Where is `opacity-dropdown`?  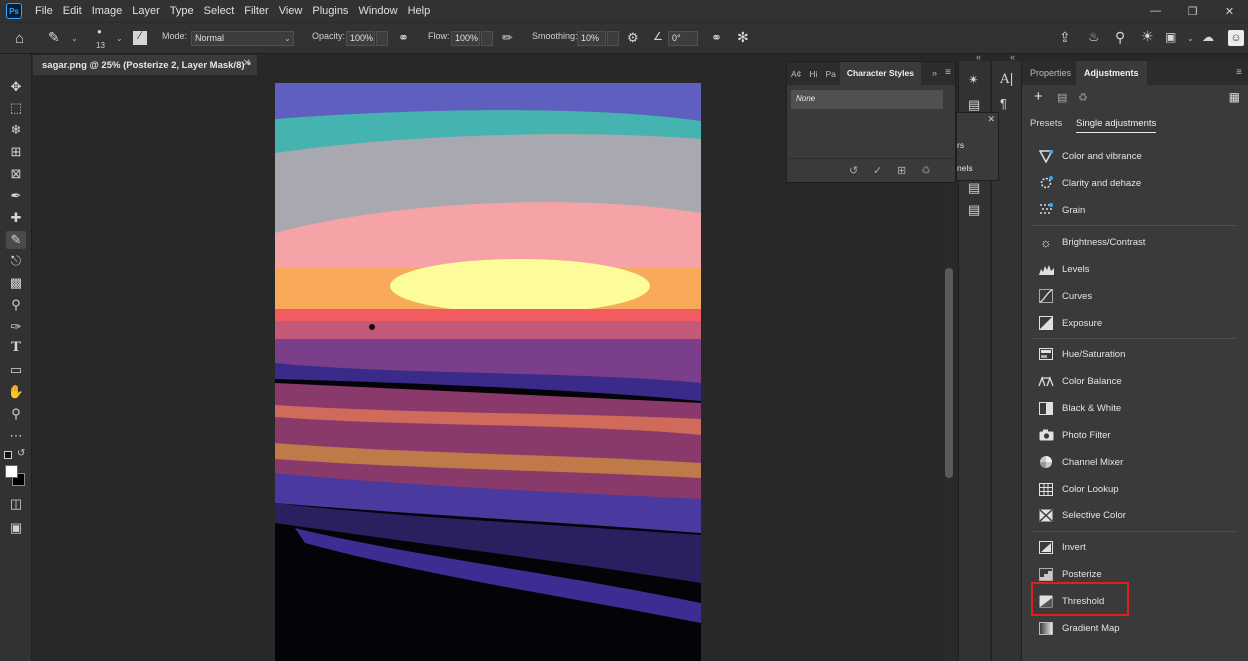
opacity-dropdown is located at coordinates (382, 38).